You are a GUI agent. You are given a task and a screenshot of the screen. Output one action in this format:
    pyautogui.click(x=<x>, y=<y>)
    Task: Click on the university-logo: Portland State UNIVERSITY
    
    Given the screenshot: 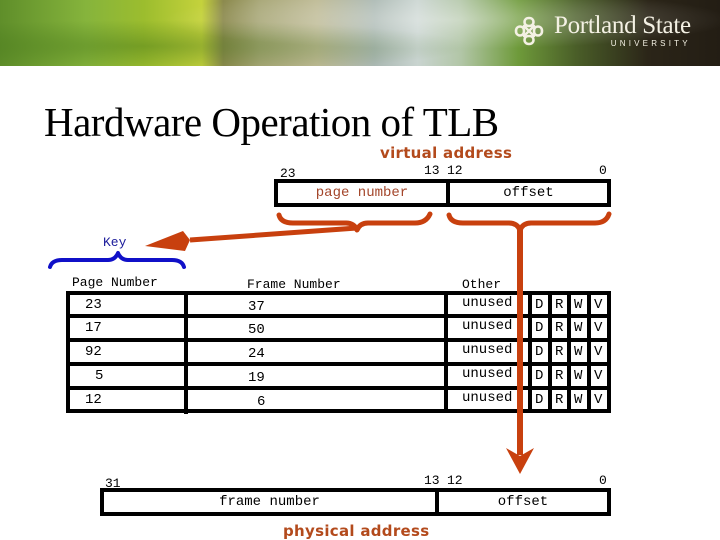 What is the action you would take?
    pyautogui.click(x=601, y=30)
    